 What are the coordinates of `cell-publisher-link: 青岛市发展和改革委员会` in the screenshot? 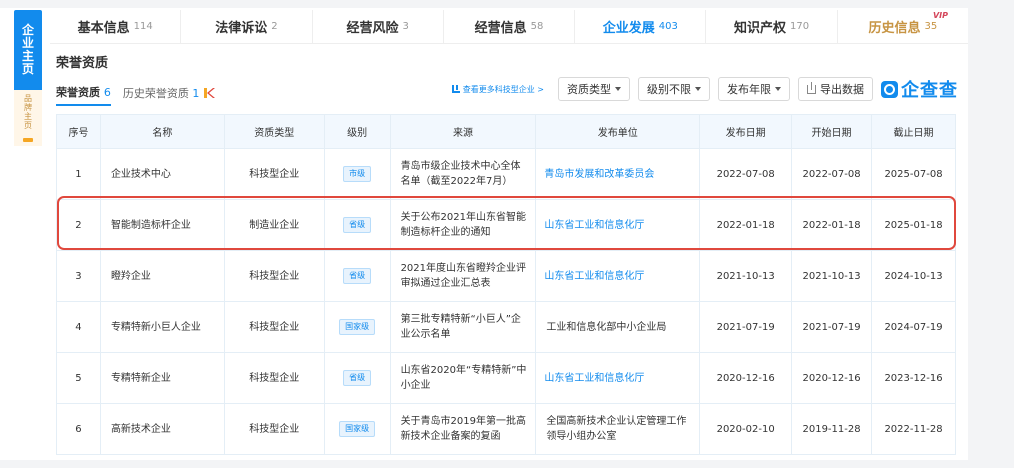 It's located at (618, 174).